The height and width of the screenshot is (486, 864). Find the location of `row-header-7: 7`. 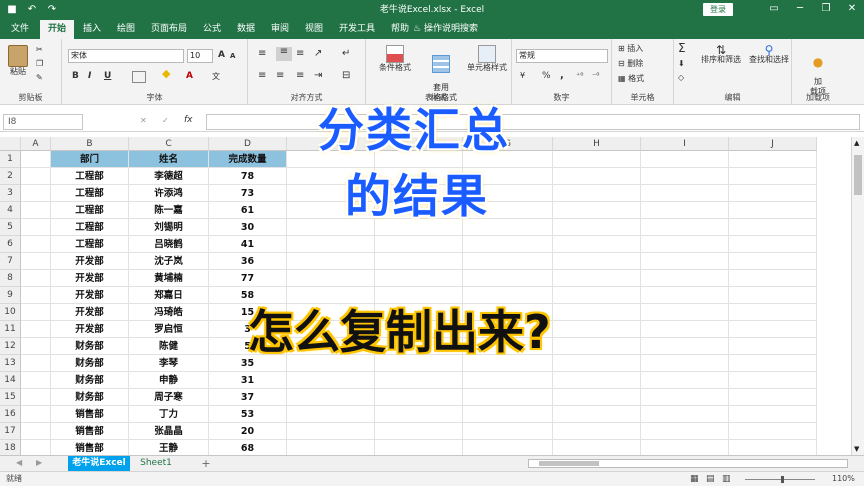

row-header-7: 7 is located at coordinates (10, 261).